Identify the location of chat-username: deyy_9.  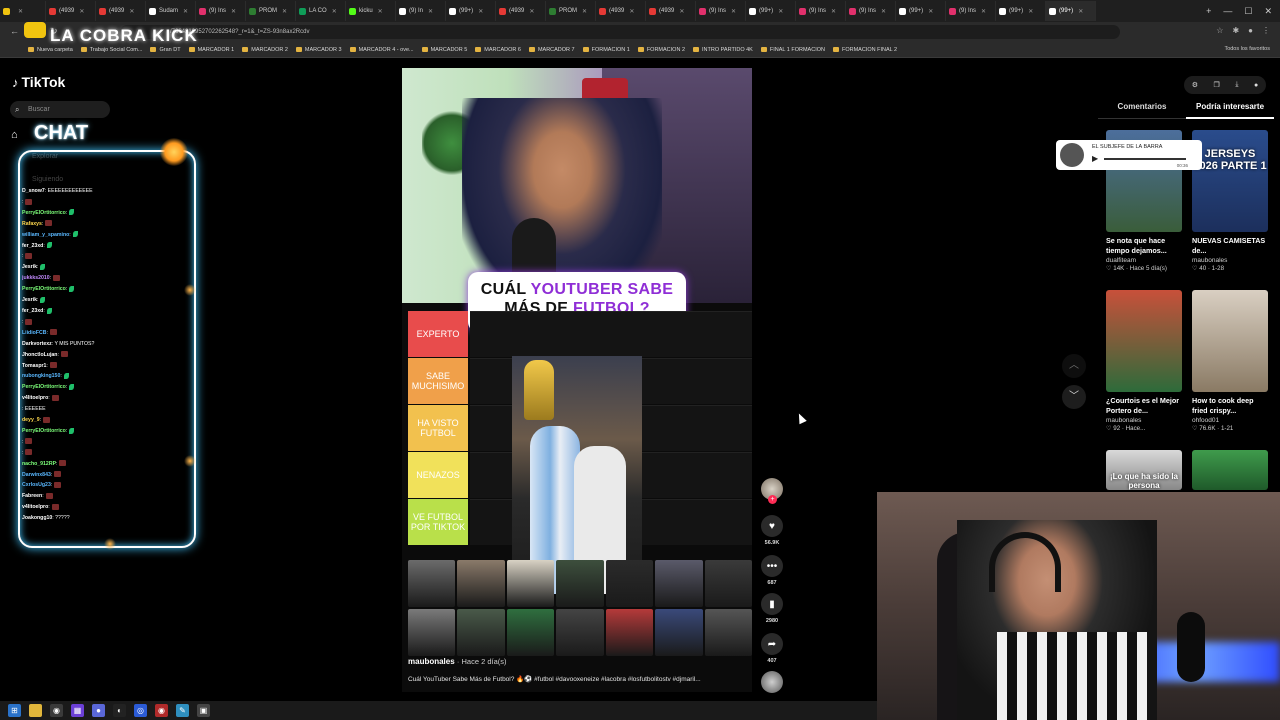
(31, 420).